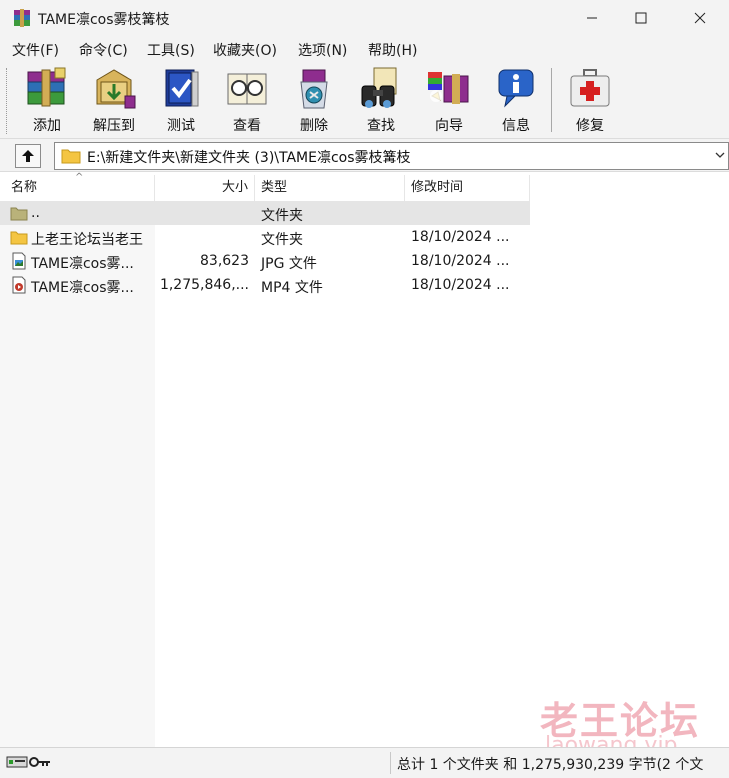 The image size is (729, 778). I want to click on wizard-icon, so click(448, 88).